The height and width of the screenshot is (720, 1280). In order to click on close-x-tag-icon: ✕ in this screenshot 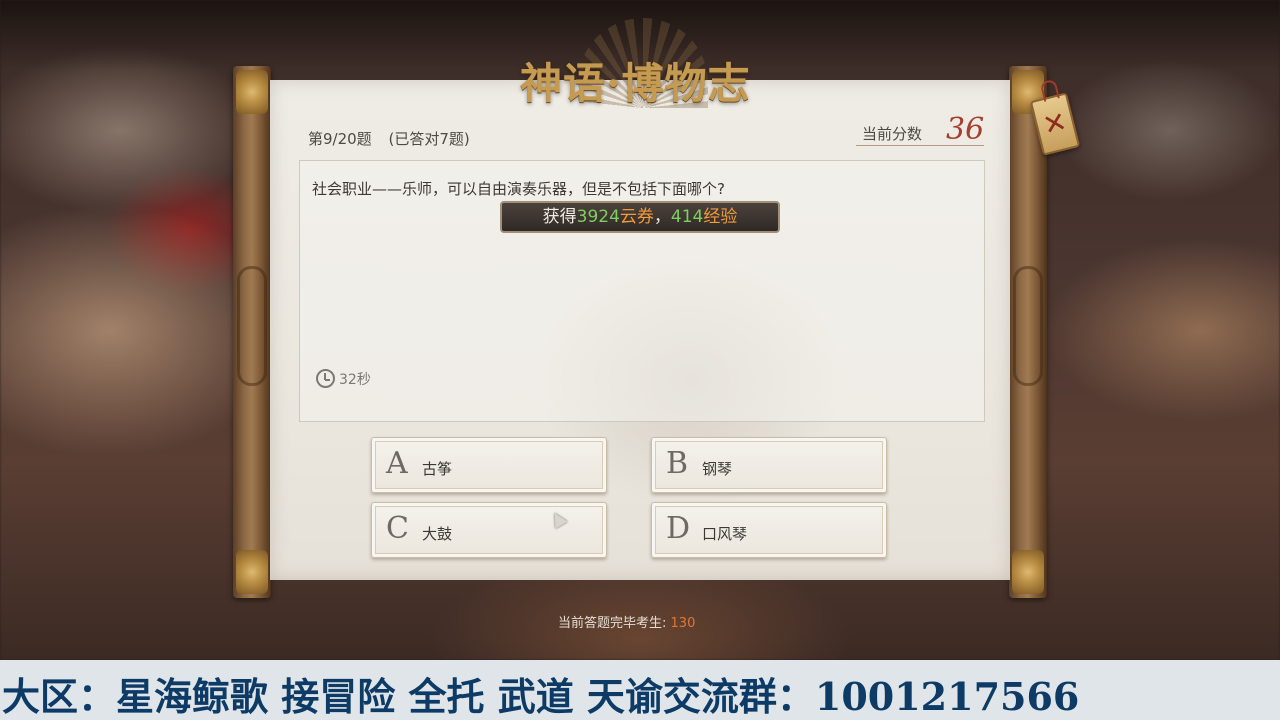, I will do `click(1055, 123)`.